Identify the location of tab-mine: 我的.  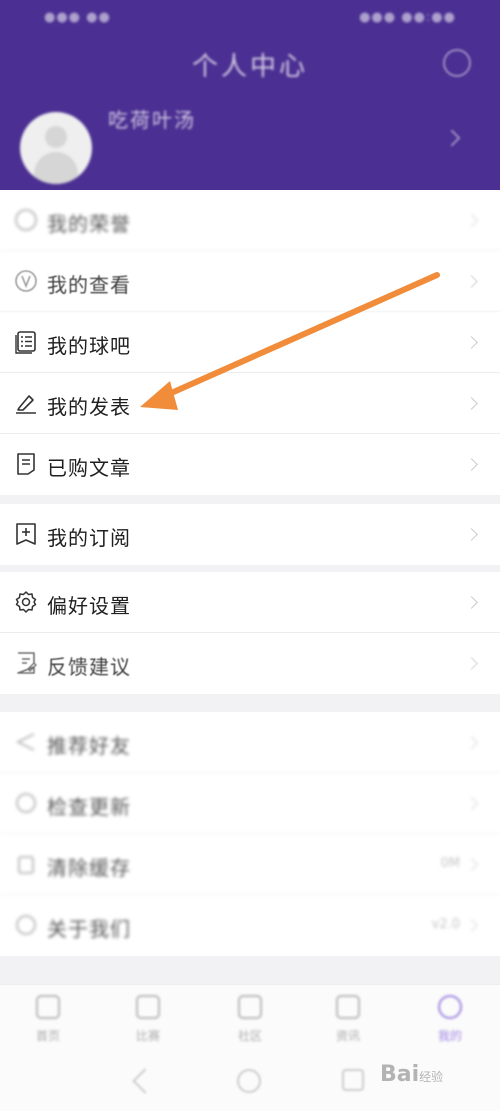
(450, 1021).